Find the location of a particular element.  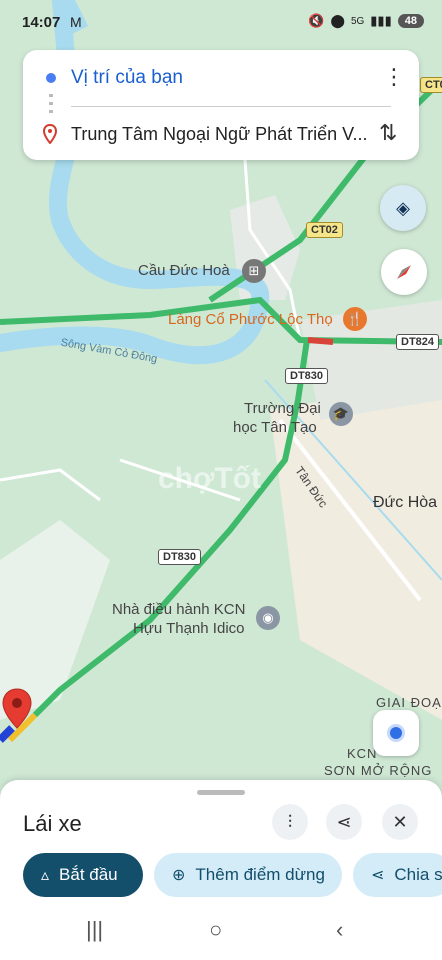

add-stop-button: ⊕ Thêm điểm dừng is located at coordinates (248, 875).